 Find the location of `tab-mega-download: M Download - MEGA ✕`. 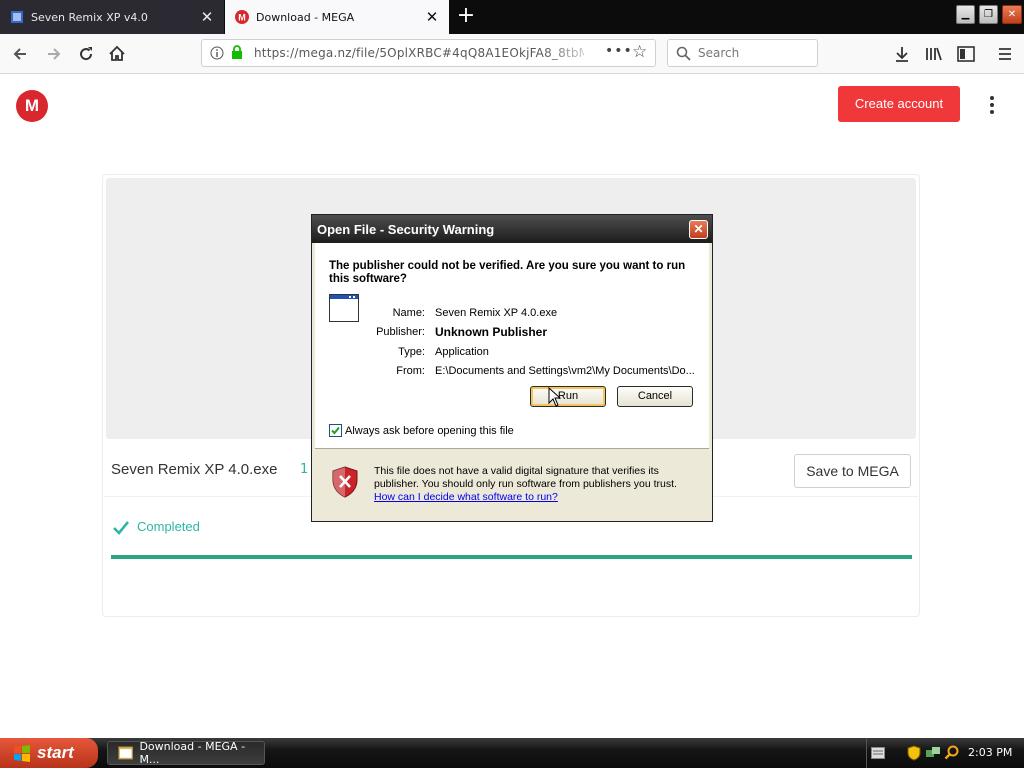

tab-mega-download: M Download - MEGA ✕ is located at coordinates (337, 17).